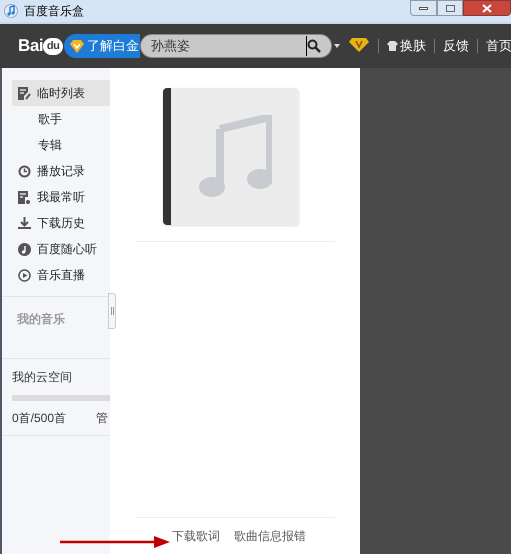  Describe the element at coordinates (456, 46) in the screenshot. I see `toolbar-link: 反馈` at that location.